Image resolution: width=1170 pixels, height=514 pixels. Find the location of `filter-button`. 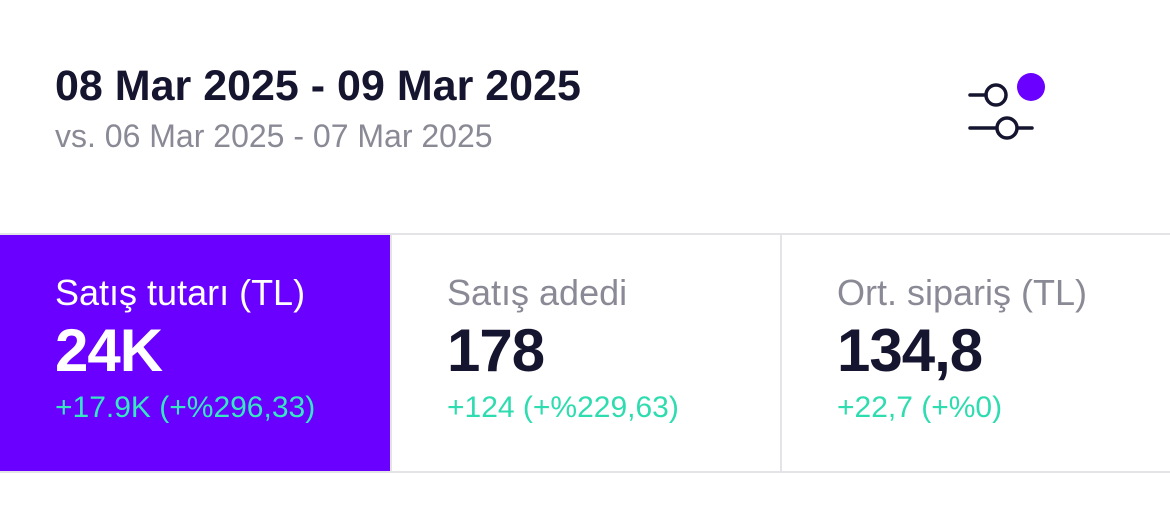

filter-button is located at coordinates (1006, 105).